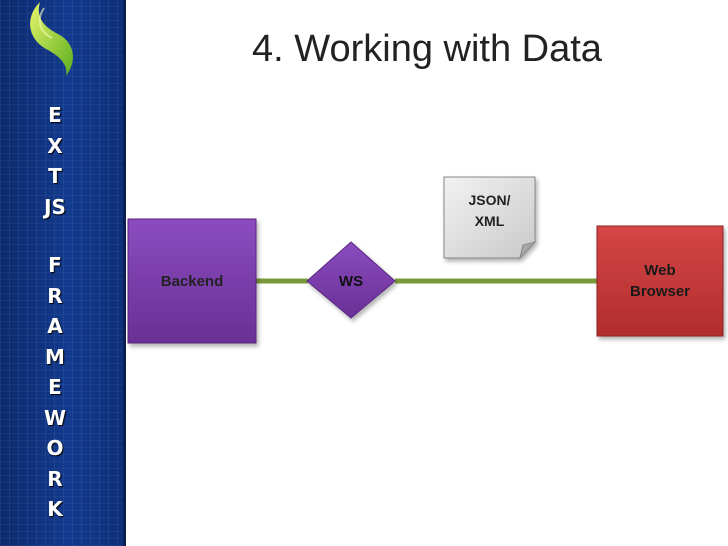  What do you see at coordinates (489, 211) in the screenshot?
I see `payload-label: JSON/ XML` at bounding box center [489, 211].